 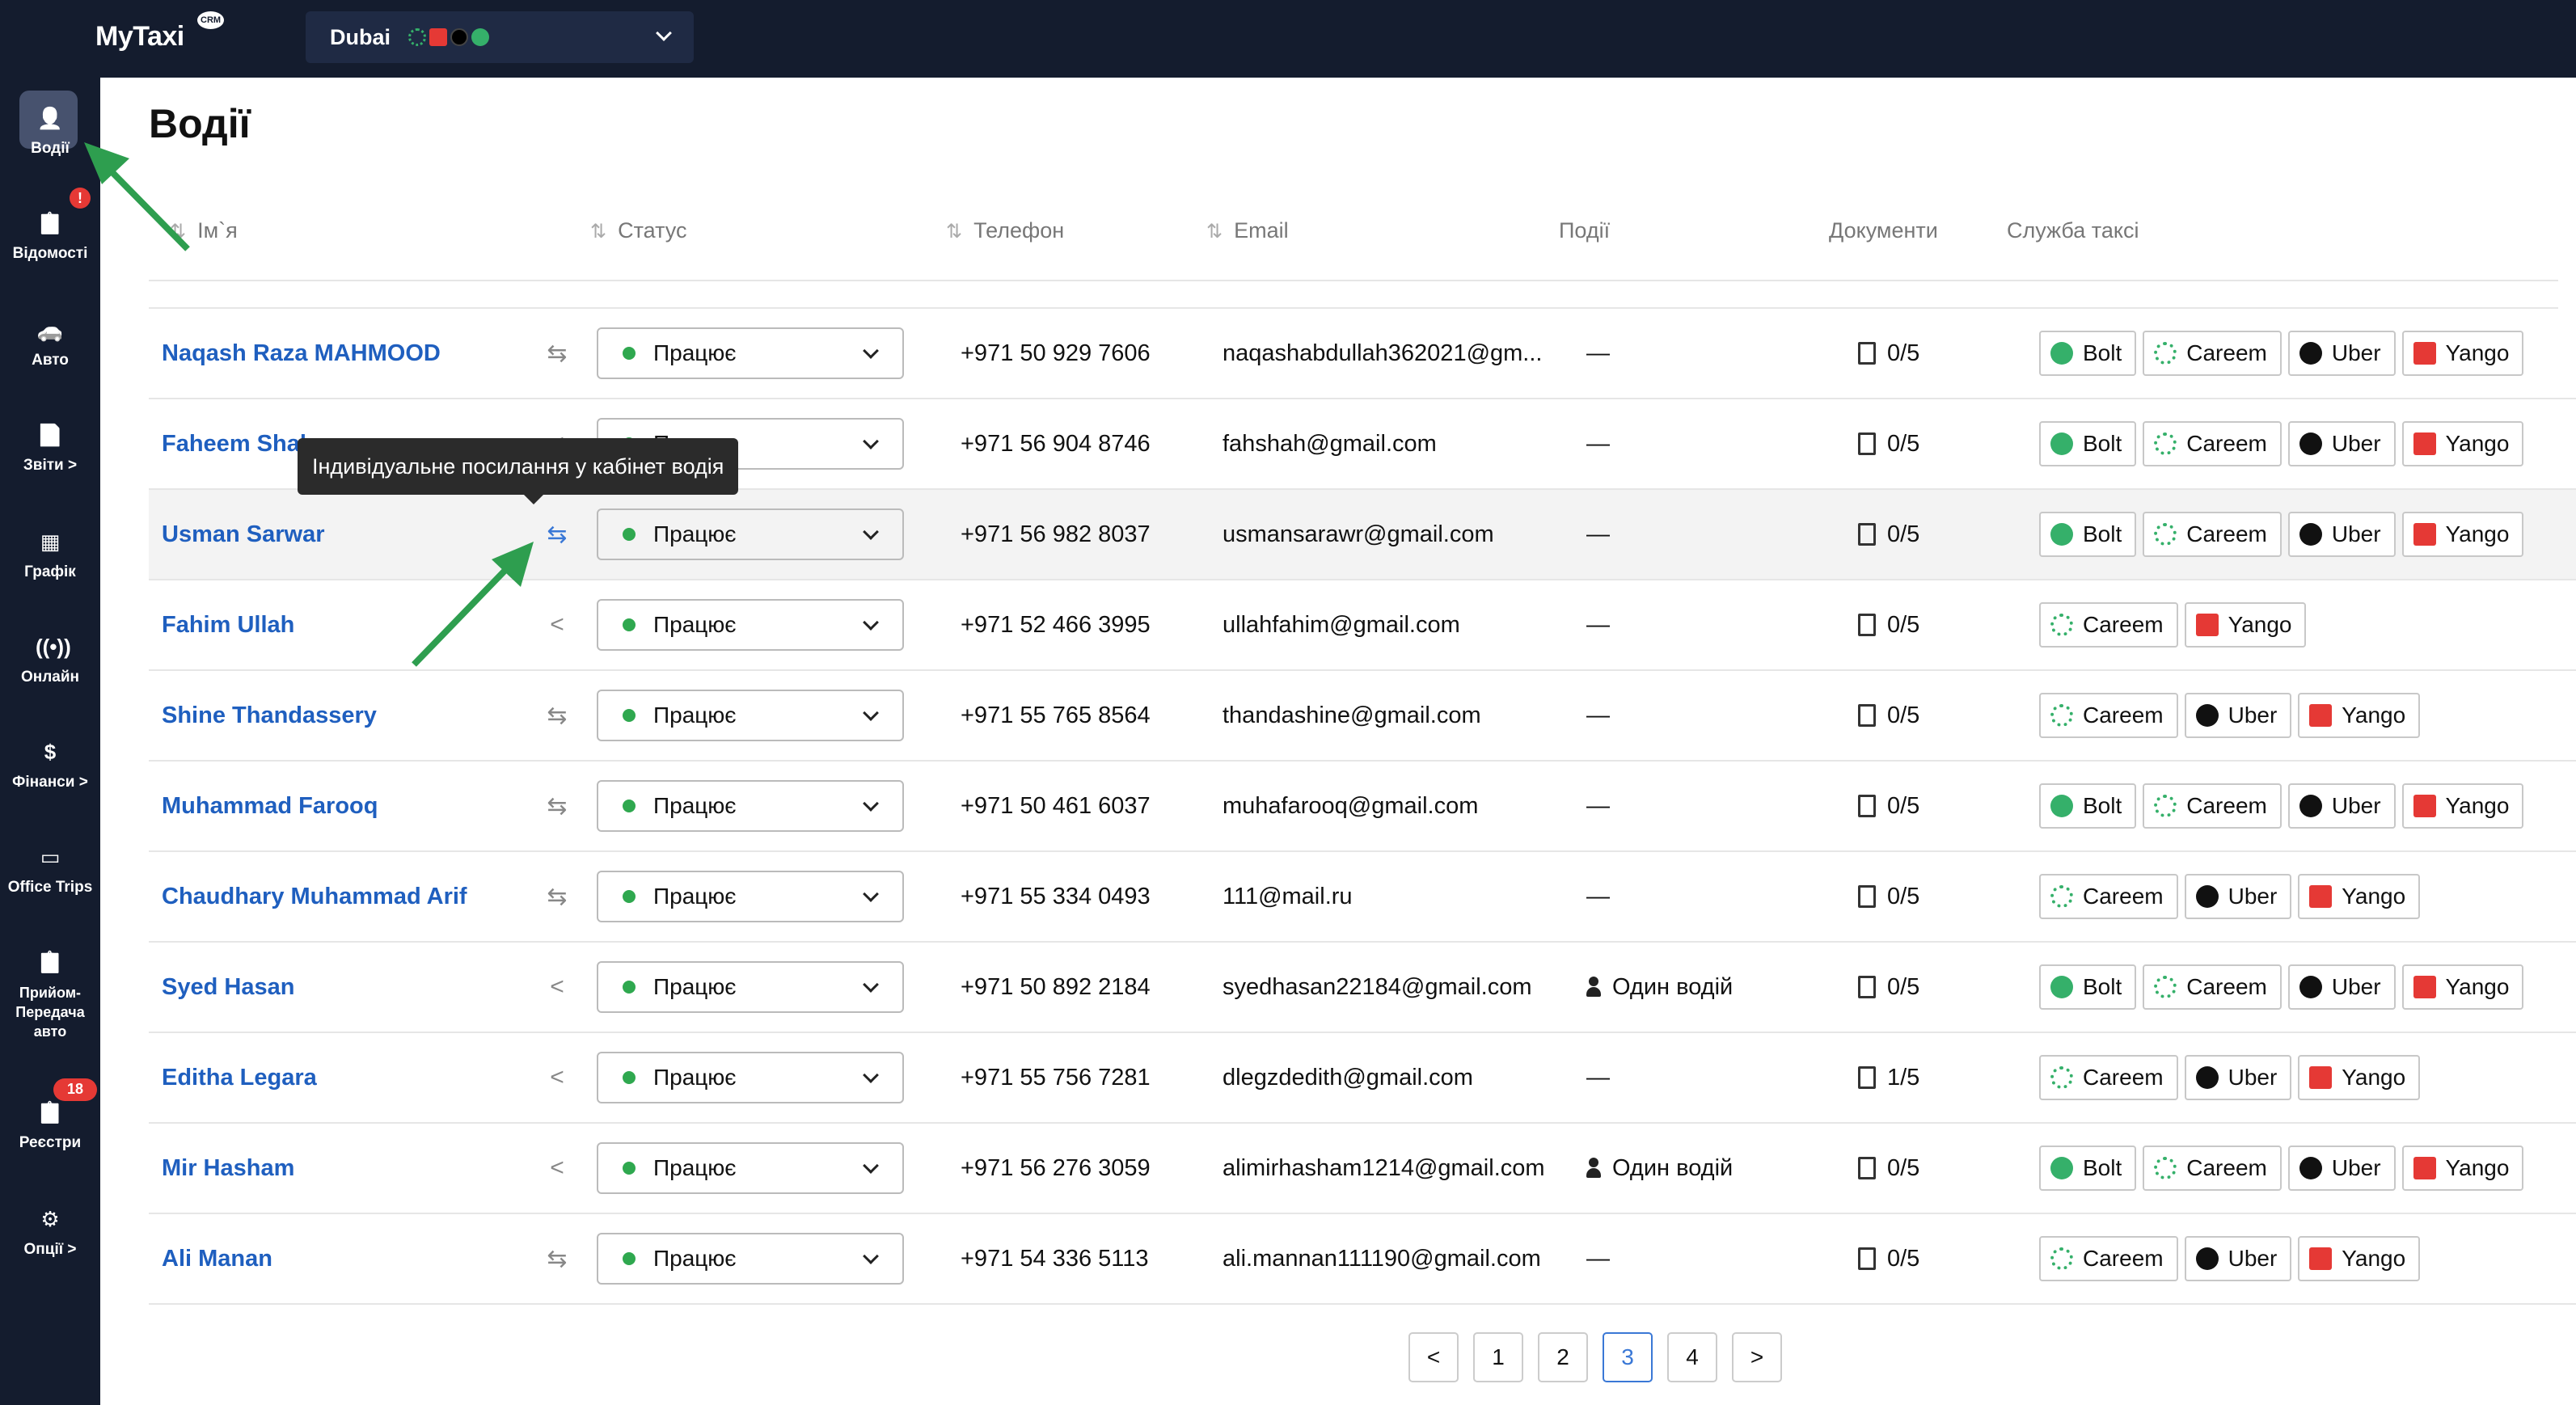 I want to click on column-header-phone: ⇅ Телефон, so click(x=1005, y=230).